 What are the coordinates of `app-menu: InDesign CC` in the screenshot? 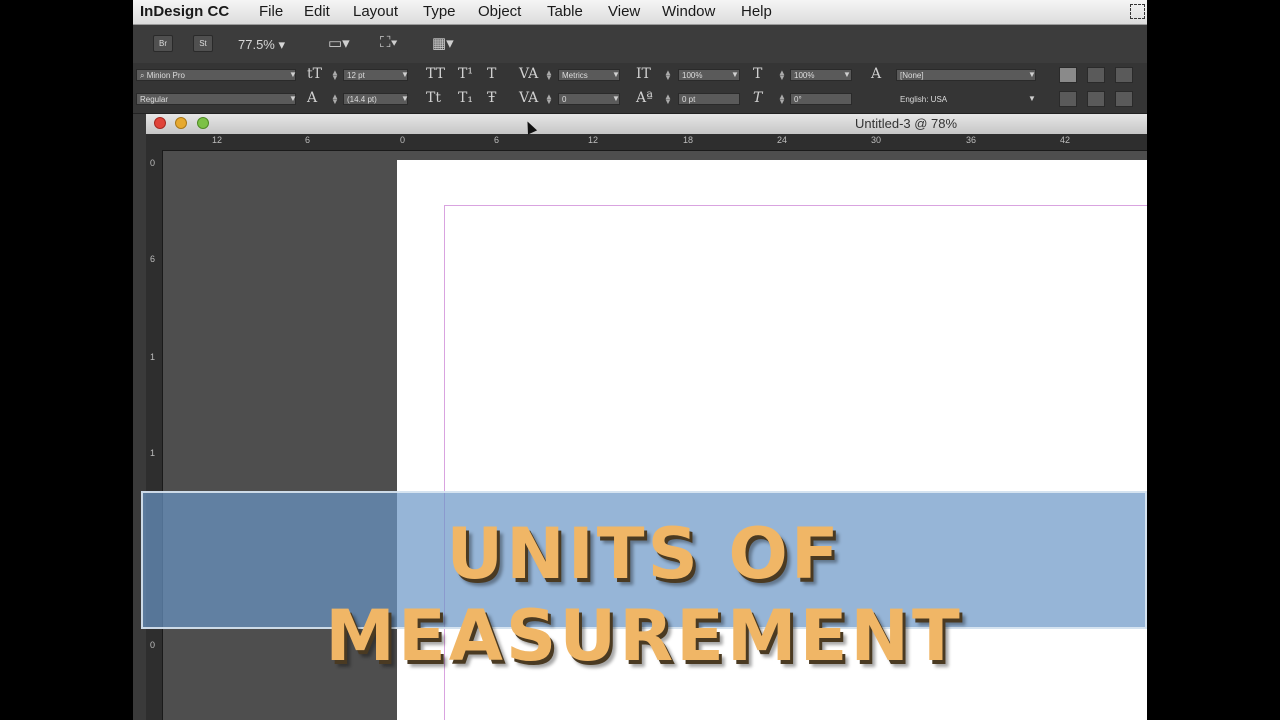 It's located at (184, 11).